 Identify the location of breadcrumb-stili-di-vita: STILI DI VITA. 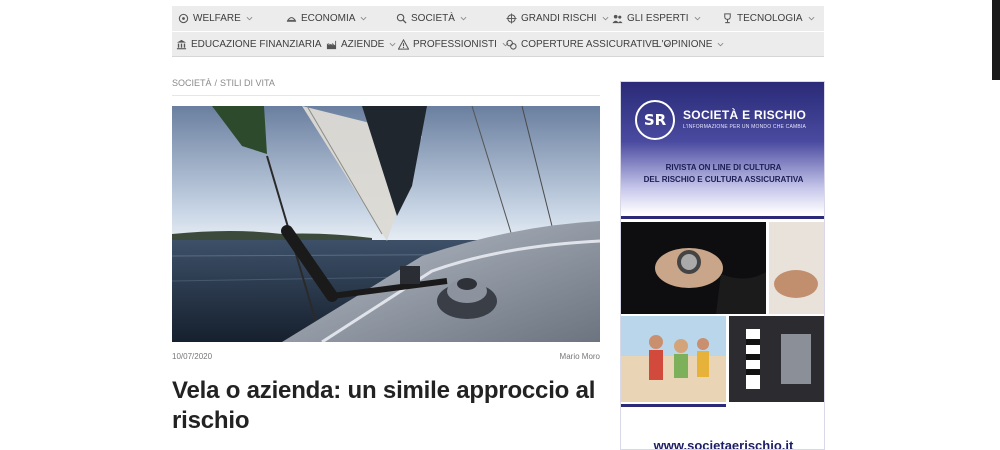
(247, 83).